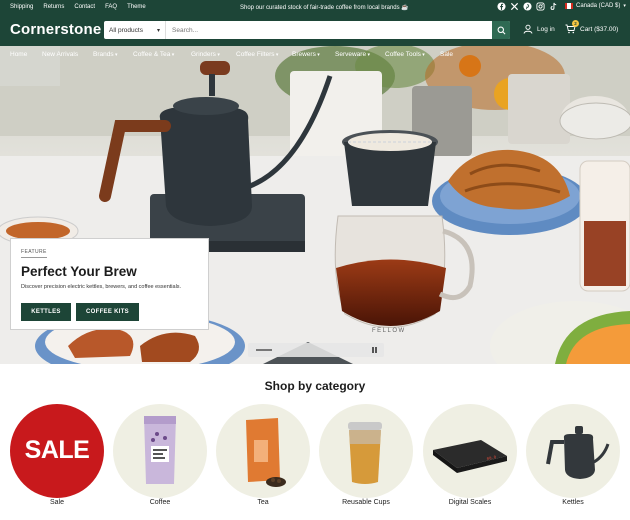  Describe the element at coordinates (264, 350) in the screenshot. I see `slide-progress` at that location.